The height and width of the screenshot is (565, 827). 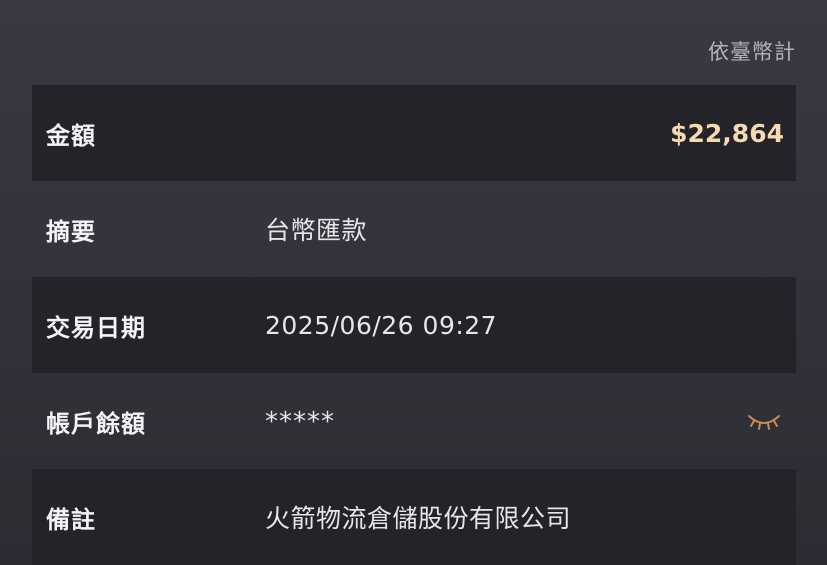 I want to click on summary-label: 摘要, so click(x=71, y=231).